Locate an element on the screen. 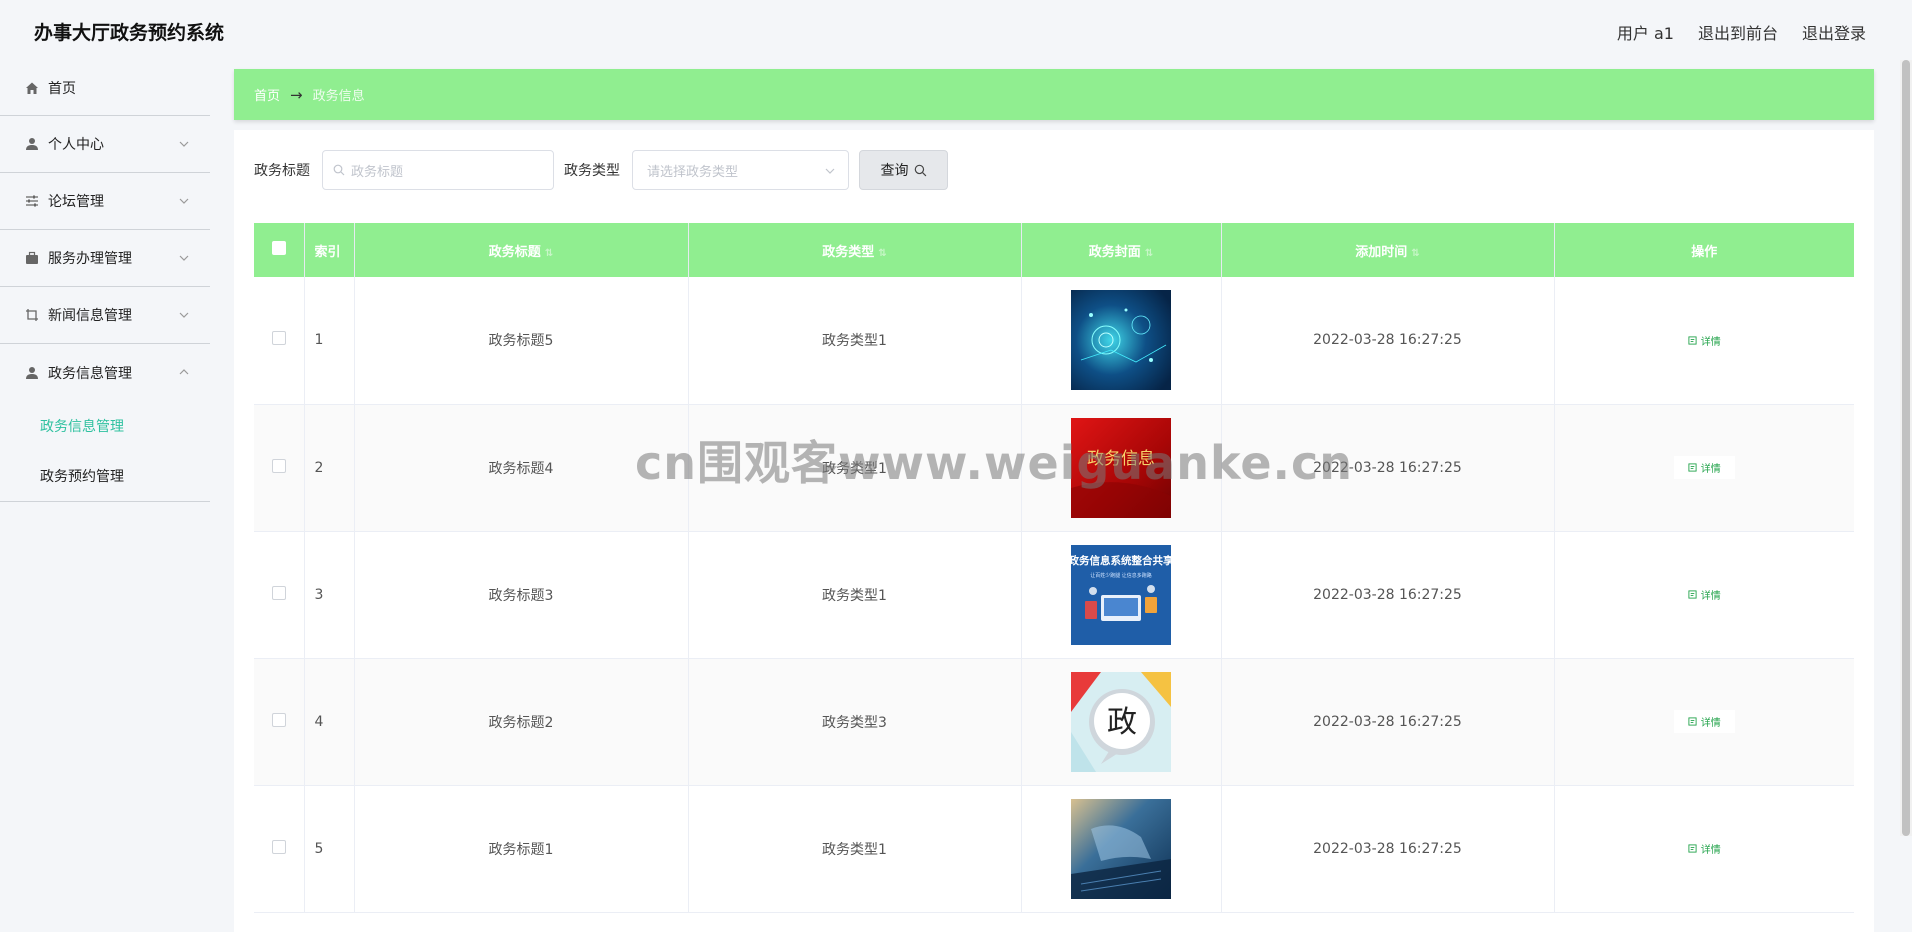  sidebar-subitem-gov-info: 政务信息管理 is located at coordinates (105, 426).